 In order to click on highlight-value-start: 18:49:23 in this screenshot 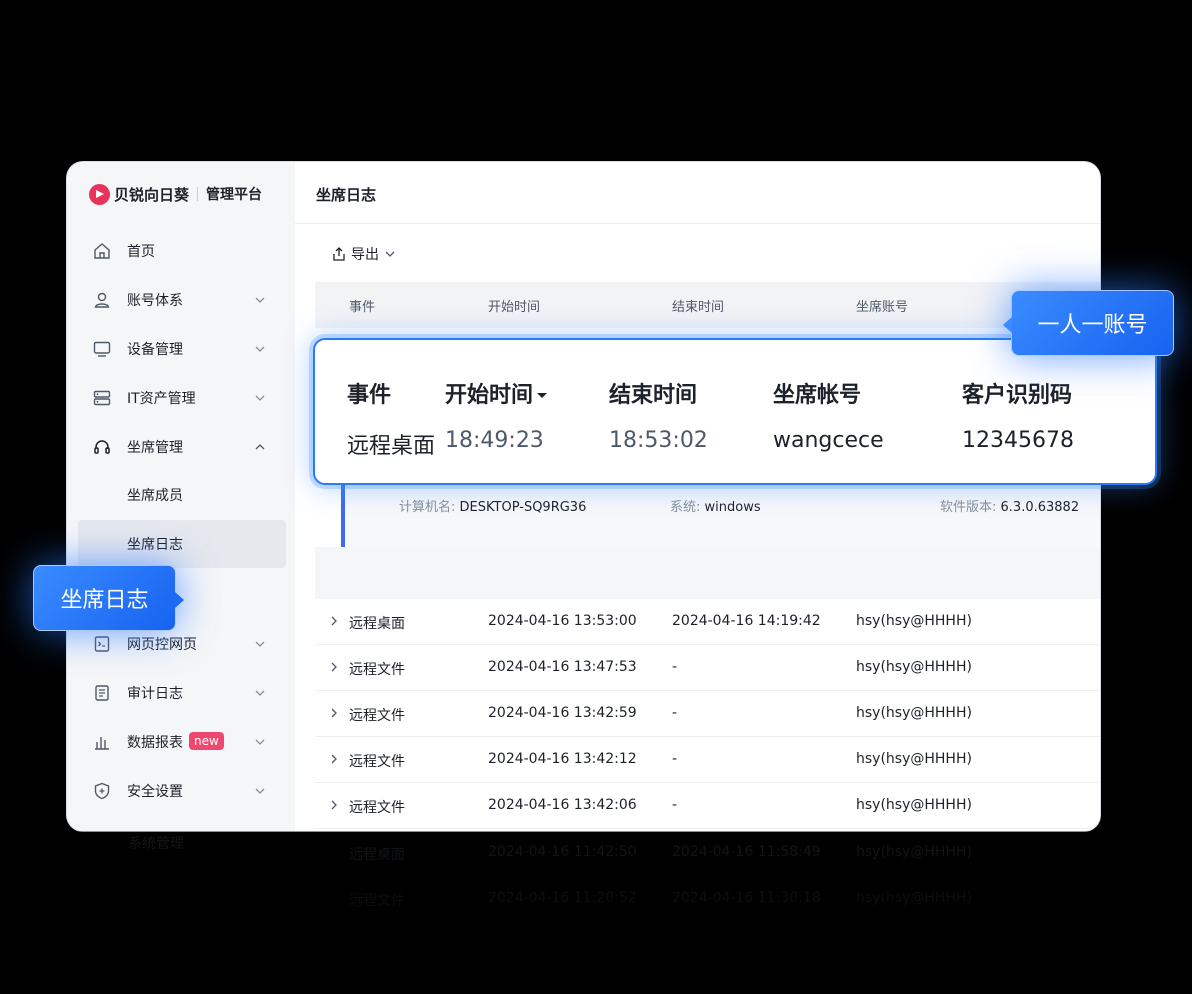, I will do `click(494, 440)`.